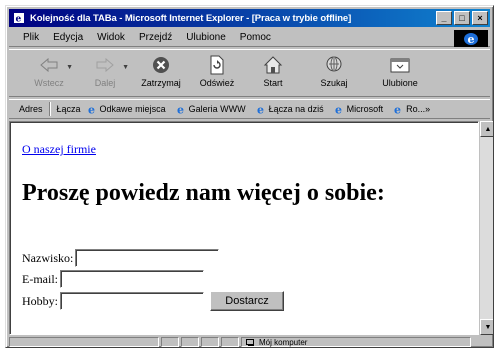  Describe the element at coordinates (111, 37) in the screenshot. I see `menu-view: Widok` at that location.